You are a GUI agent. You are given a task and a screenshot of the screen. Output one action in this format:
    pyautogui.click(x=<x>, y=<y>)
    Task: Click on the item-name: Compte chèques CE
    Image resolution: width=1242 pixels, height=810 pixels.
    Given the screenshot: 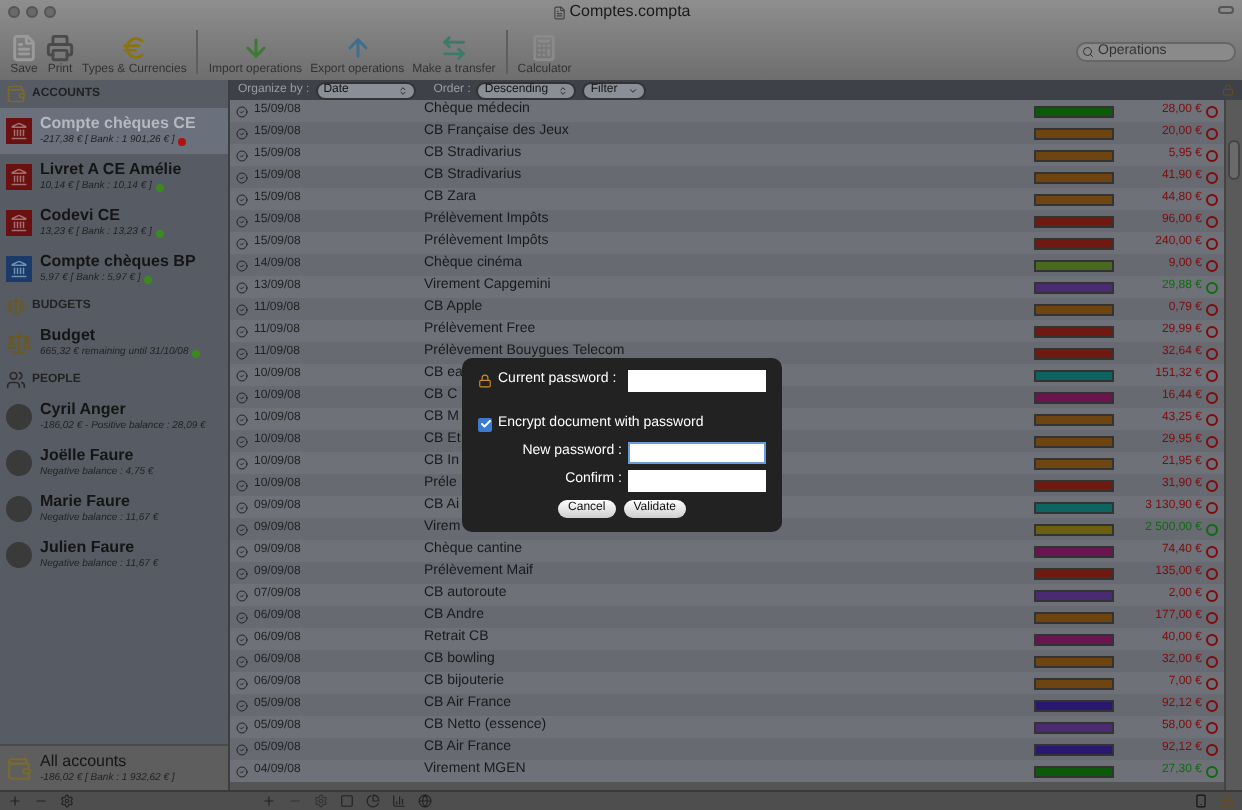 What is the action you would take?
    pyautogui.click(x=118, y=124)
    